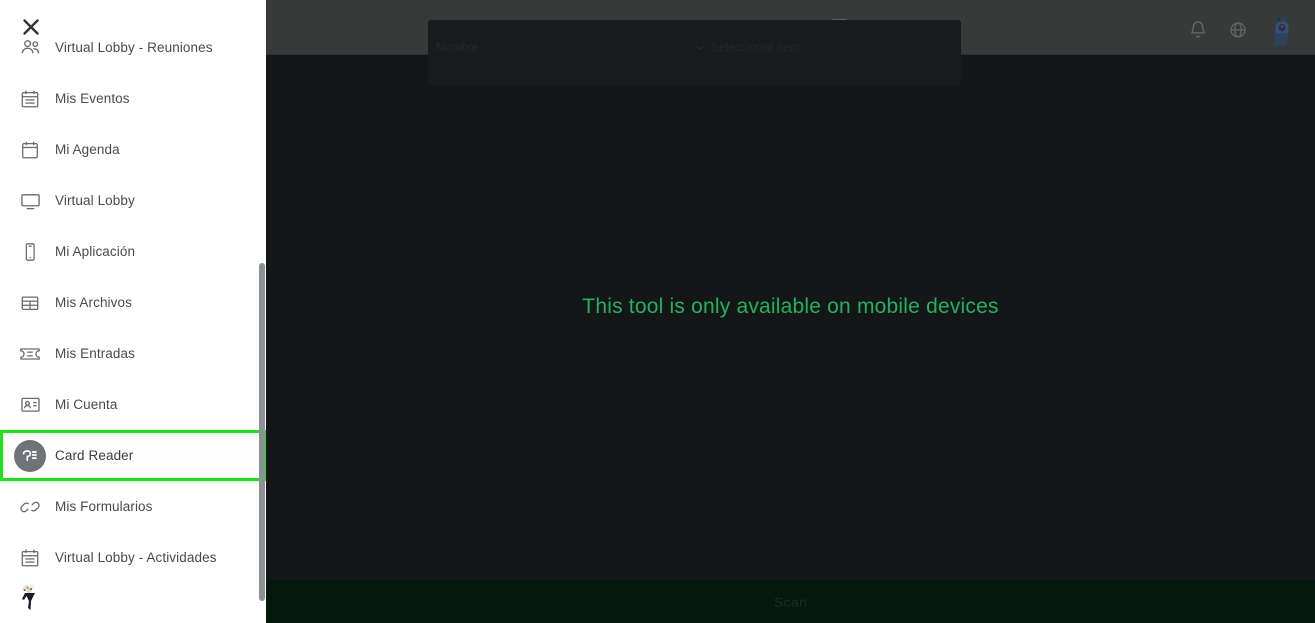 The height and width of the screenshot is (623, 1315). Describe the element at coordinates (30, 201) in the screenshot. I see `monitor-icon` at that location.